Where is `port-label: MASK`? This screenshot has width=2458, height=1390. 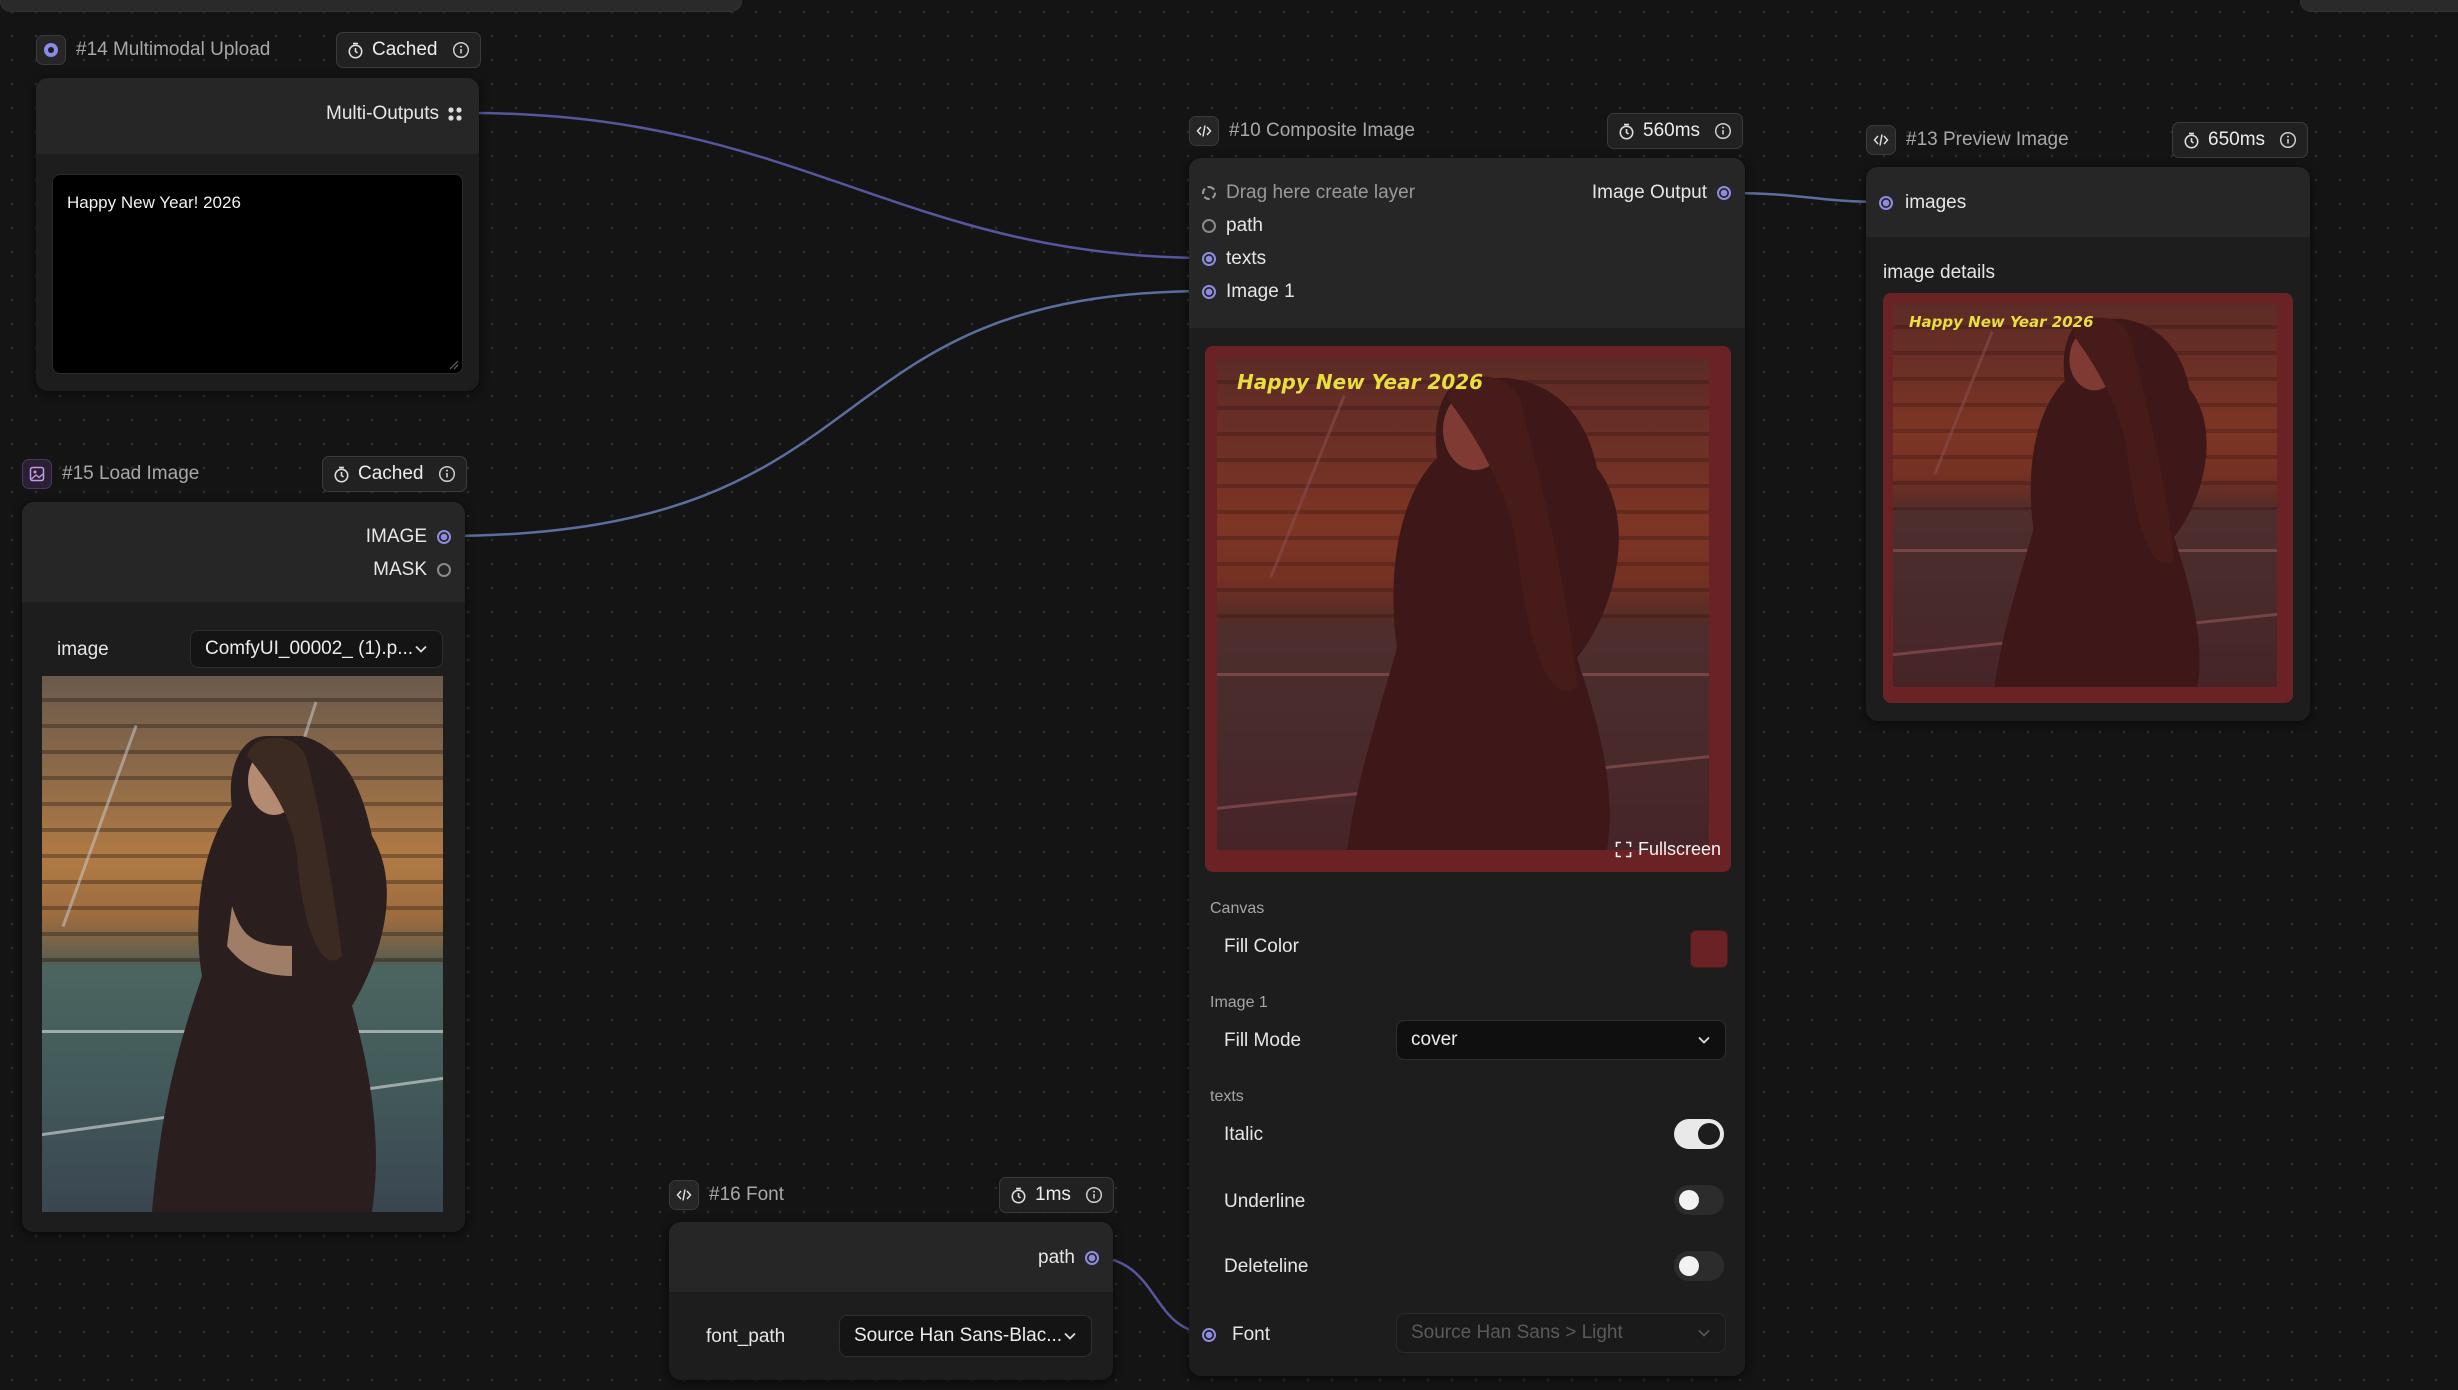
port-label: MASK is located at coordinates (400, 569).